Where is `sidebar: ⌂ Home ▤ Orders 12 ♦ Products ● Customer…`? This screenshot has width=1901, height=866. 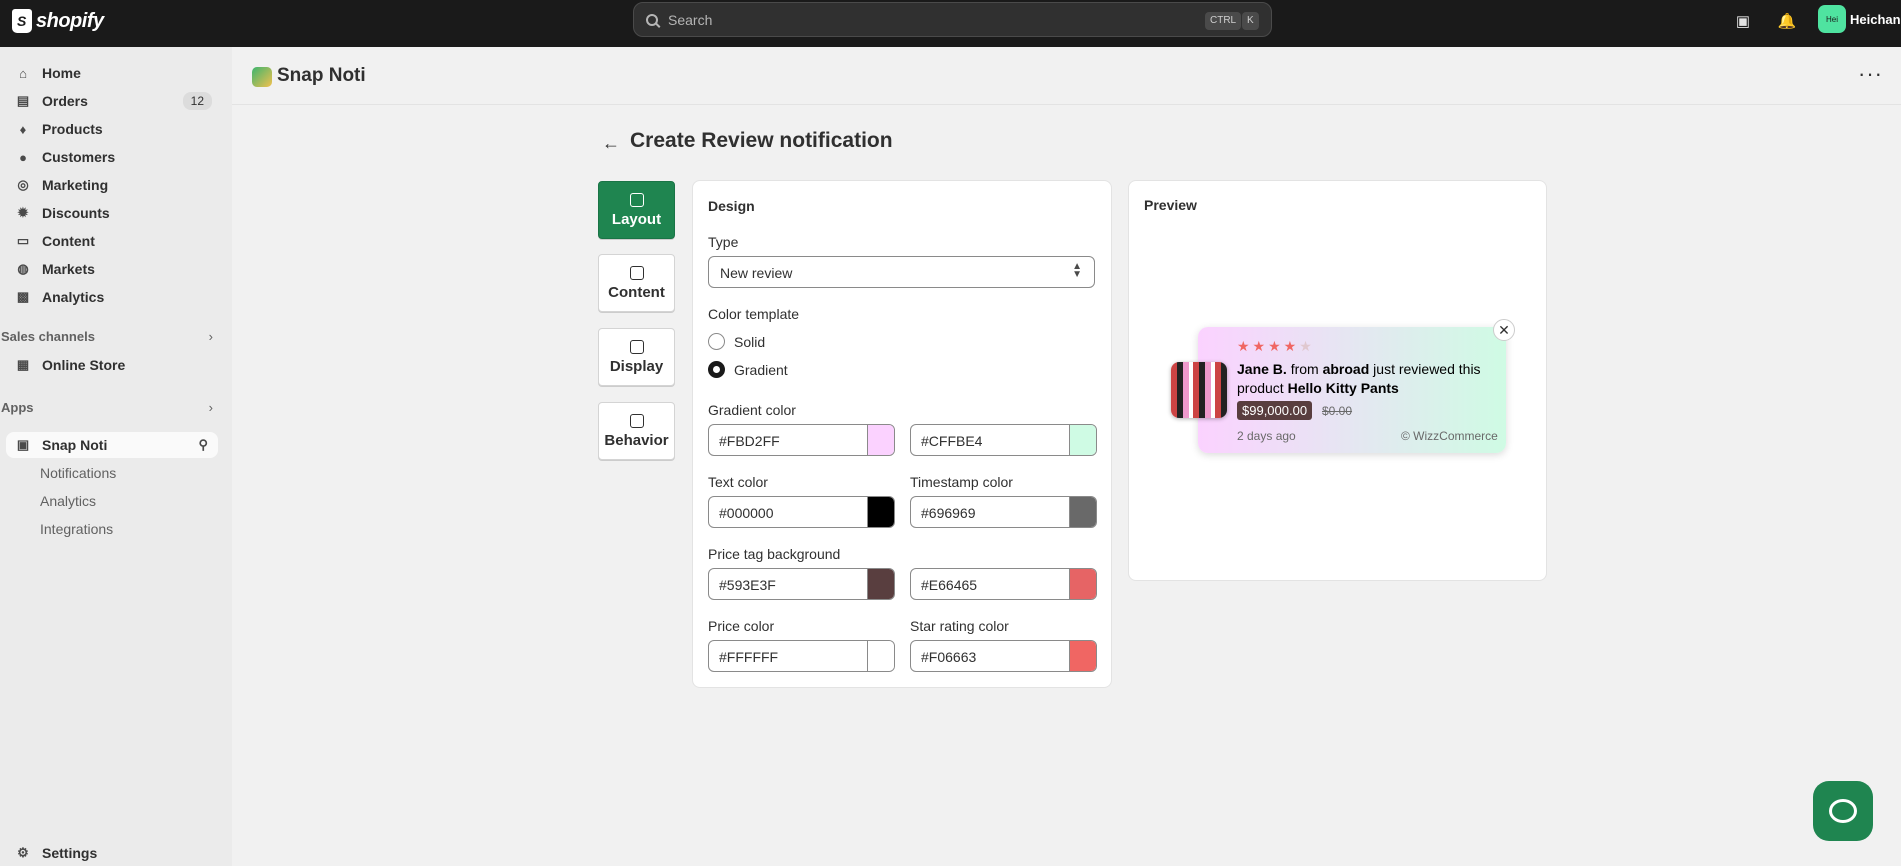 sidebar: ⌂ Home ▤ Orders 12 ♦ Products ● Customer… is located at coordinates (116, 456).